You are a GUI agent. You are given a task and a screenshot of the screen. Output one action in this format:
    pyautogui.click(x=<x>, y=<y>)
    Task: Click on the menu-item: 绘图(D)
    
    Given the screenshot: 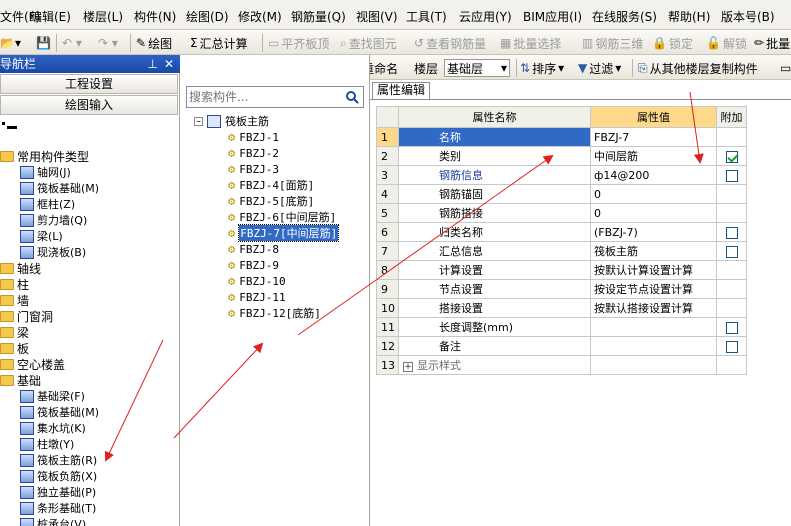 What is the action you would take?
    pyautogui.click(x=207, y=16)
    